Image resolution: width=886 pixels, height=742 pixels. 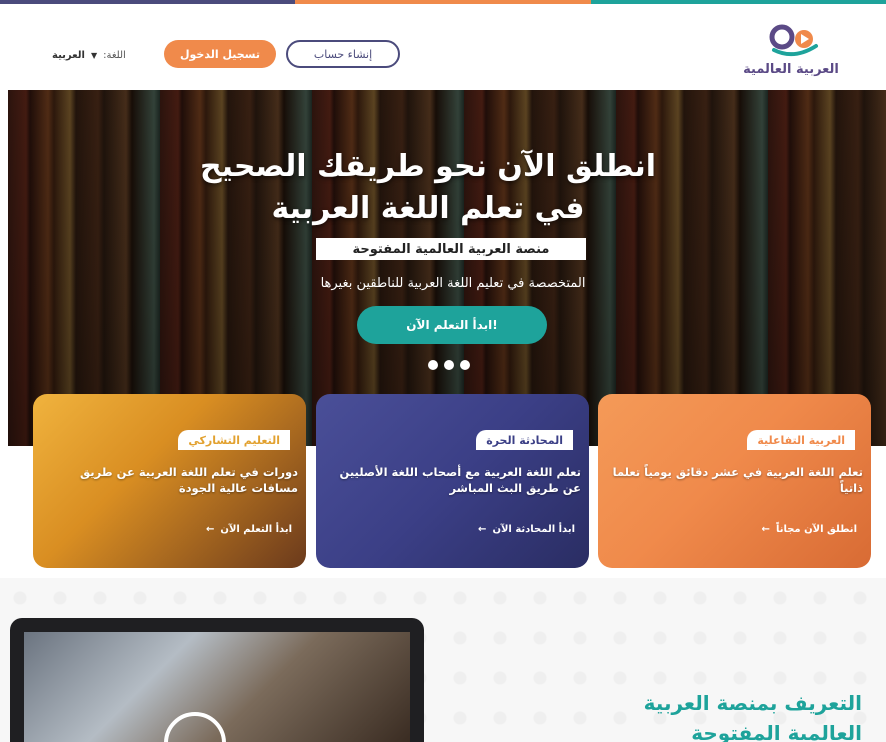 What do you see at coordinates (801, 440) in the screenshot?
I see `card-label: العربية التفاعلية` at bounding box center [801, 440].